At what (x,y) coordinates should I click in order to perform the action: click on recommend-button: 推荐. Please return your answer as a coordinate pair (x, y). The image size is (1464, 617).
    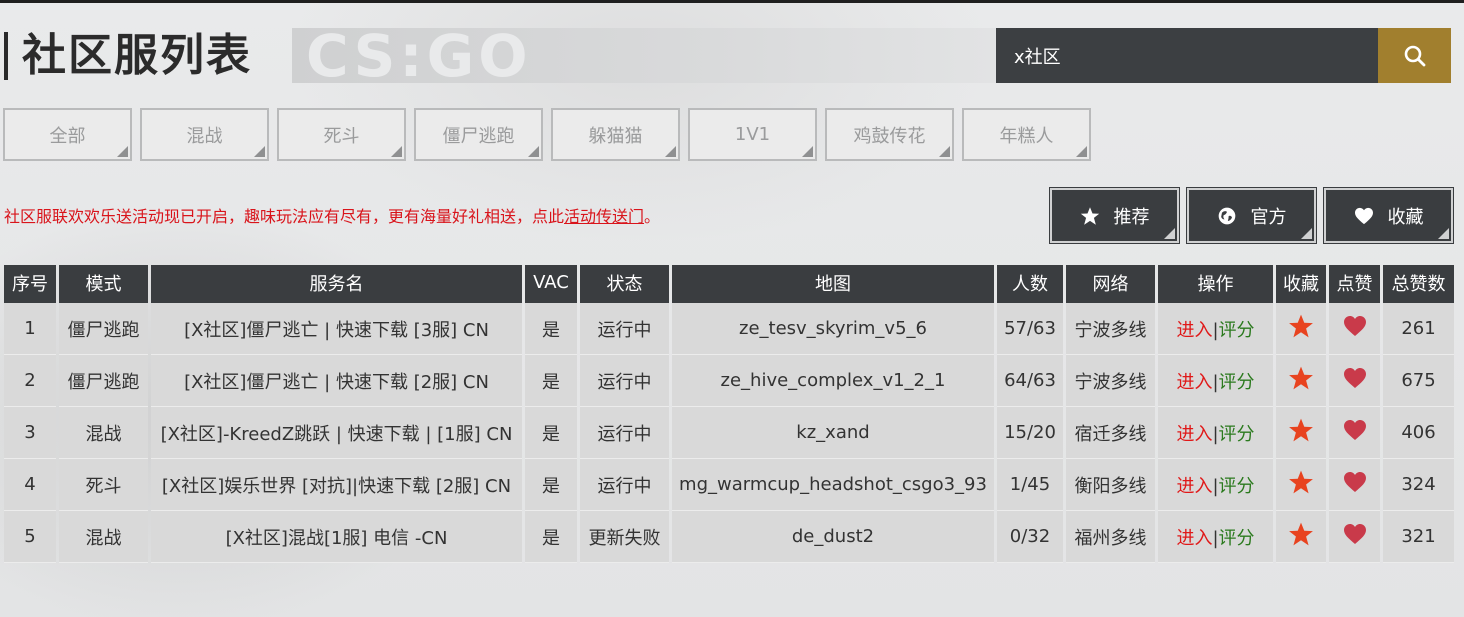
    Looking at the image, I should click on (1114, 215).